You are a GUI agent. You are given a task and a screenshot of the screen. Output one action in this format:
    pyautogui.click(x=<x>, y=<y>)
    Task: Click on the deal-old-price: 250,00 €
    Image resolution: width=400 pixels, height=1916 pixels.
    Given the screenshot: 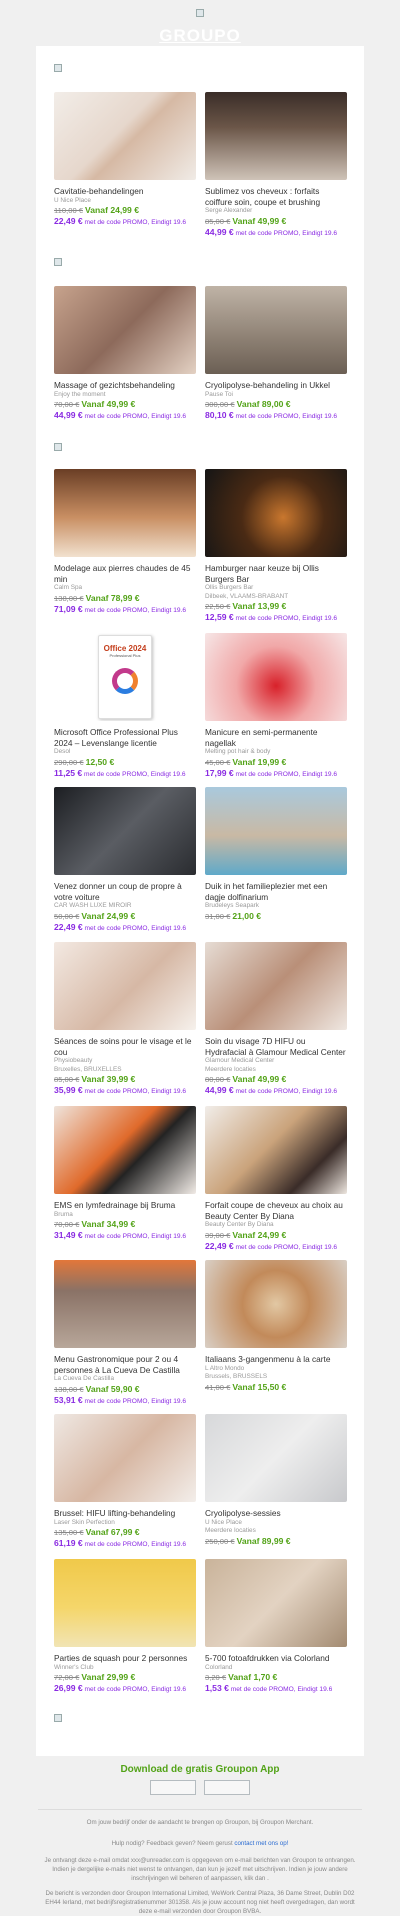 What is the action you would take?
    pyautogui.click(x=220, y=1541)
    